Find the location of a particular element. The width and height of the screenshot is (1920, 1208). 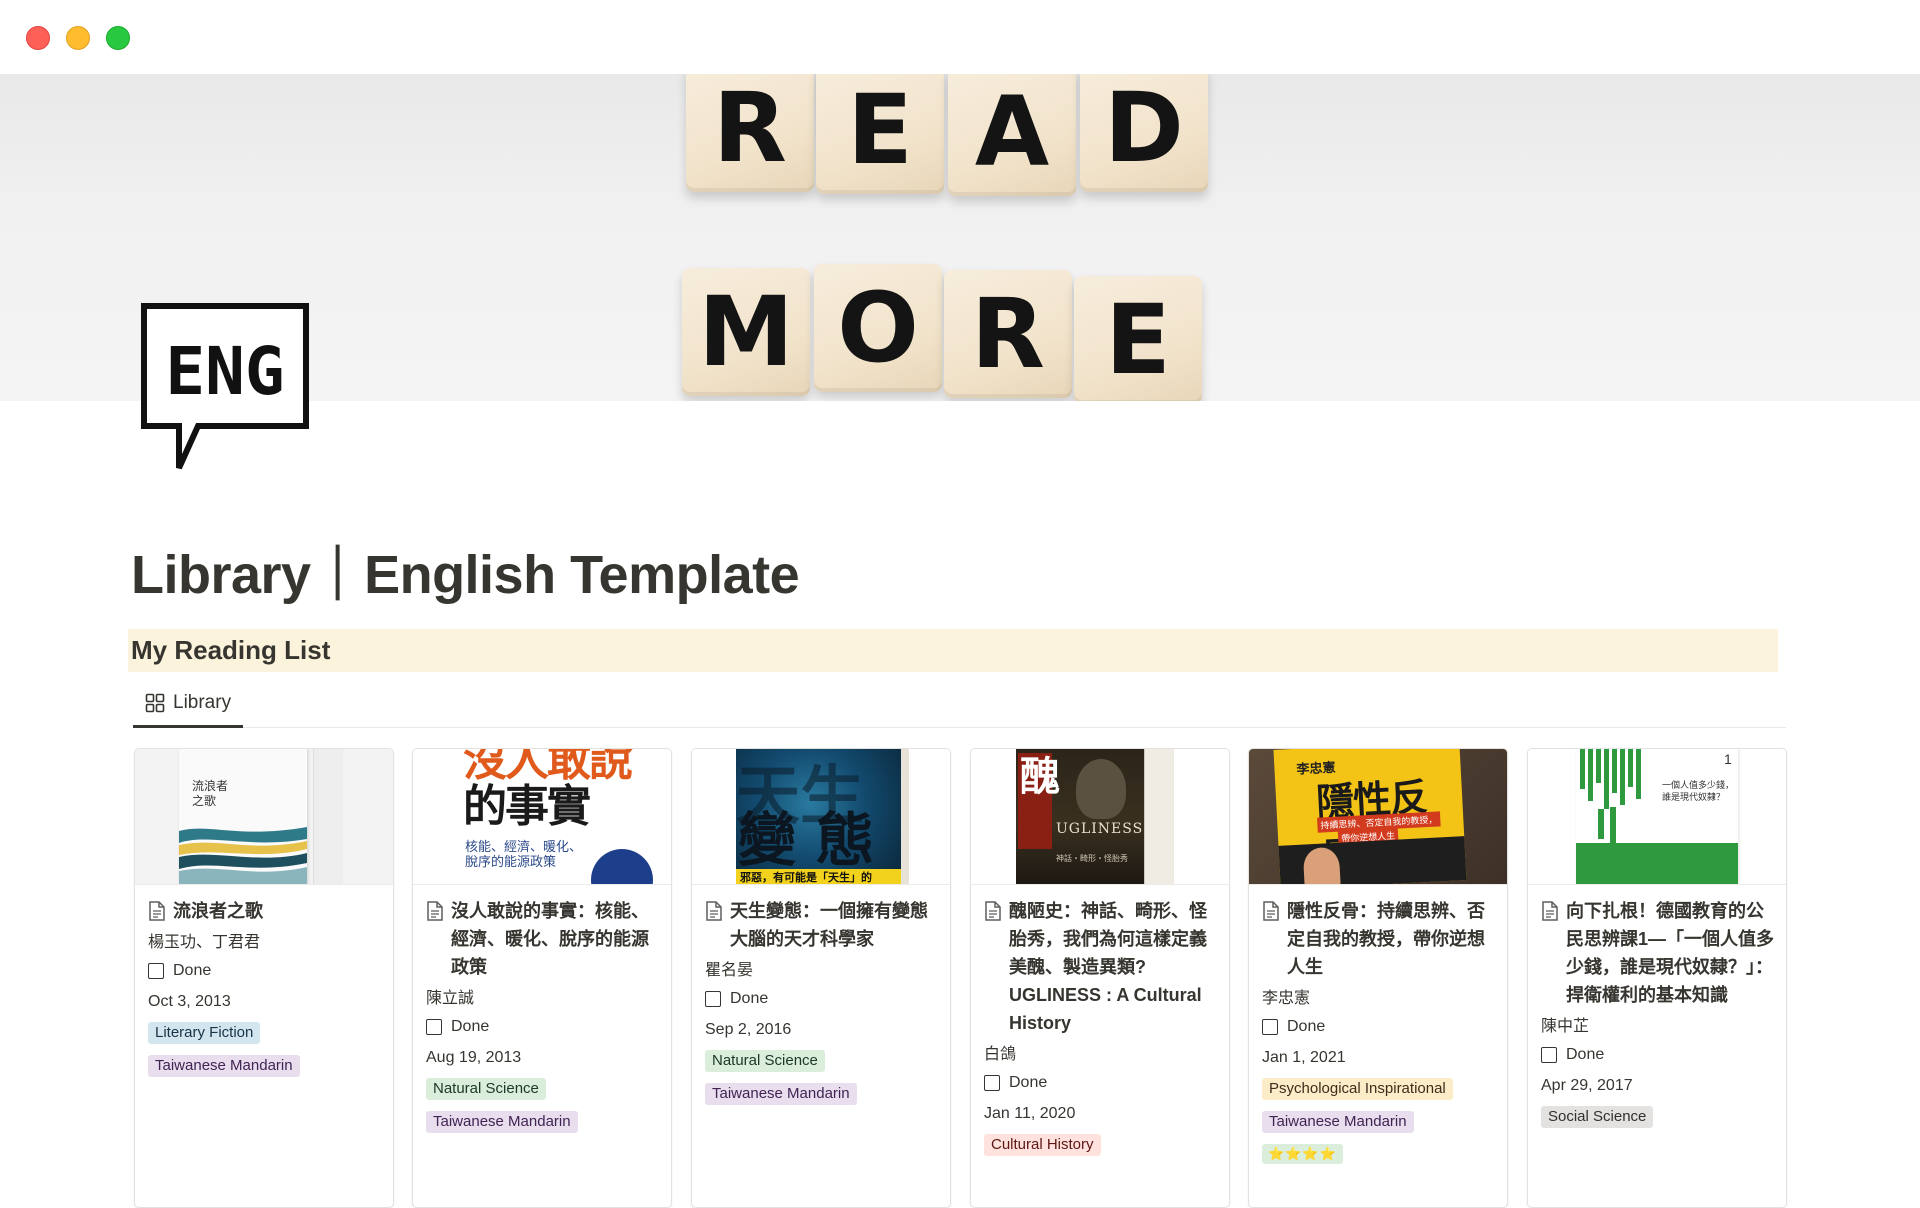

author: 陳立誠 is located at coordinates (450, 998).